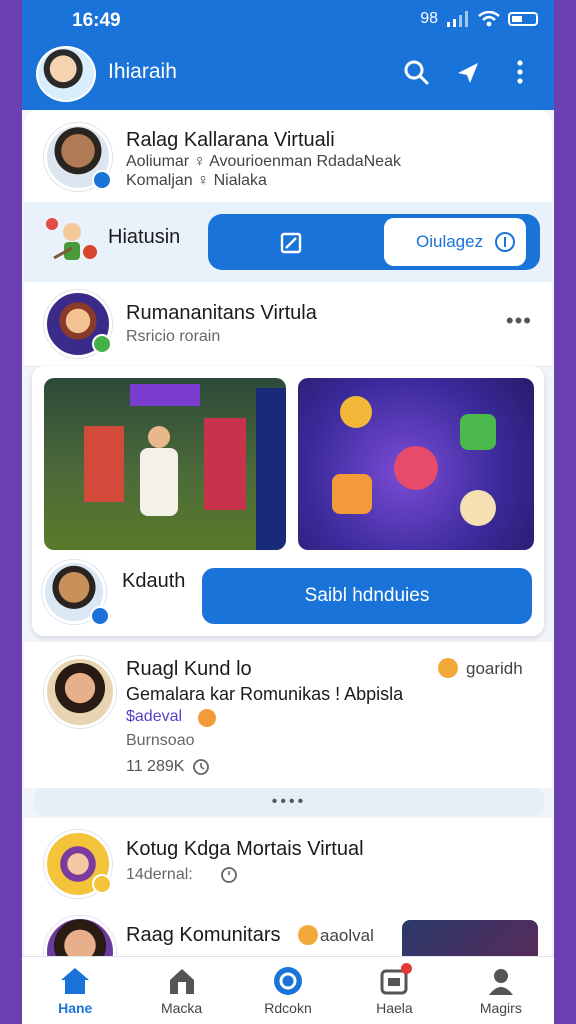 The image size is (576, 1024). What do you see at coordinates (181, 1008) in the screenshot?
I see `nav-label: Macka` at bounding box center [181, 1008].